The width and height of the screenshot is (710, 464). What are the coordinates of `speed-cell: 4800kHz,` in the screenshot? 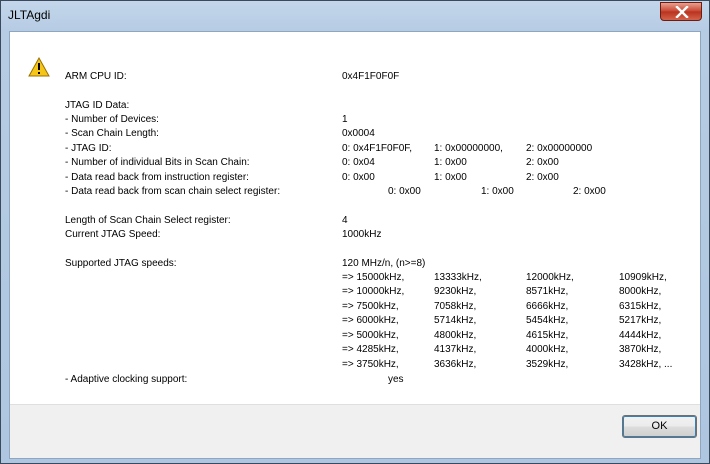 It's located at (455, 335).